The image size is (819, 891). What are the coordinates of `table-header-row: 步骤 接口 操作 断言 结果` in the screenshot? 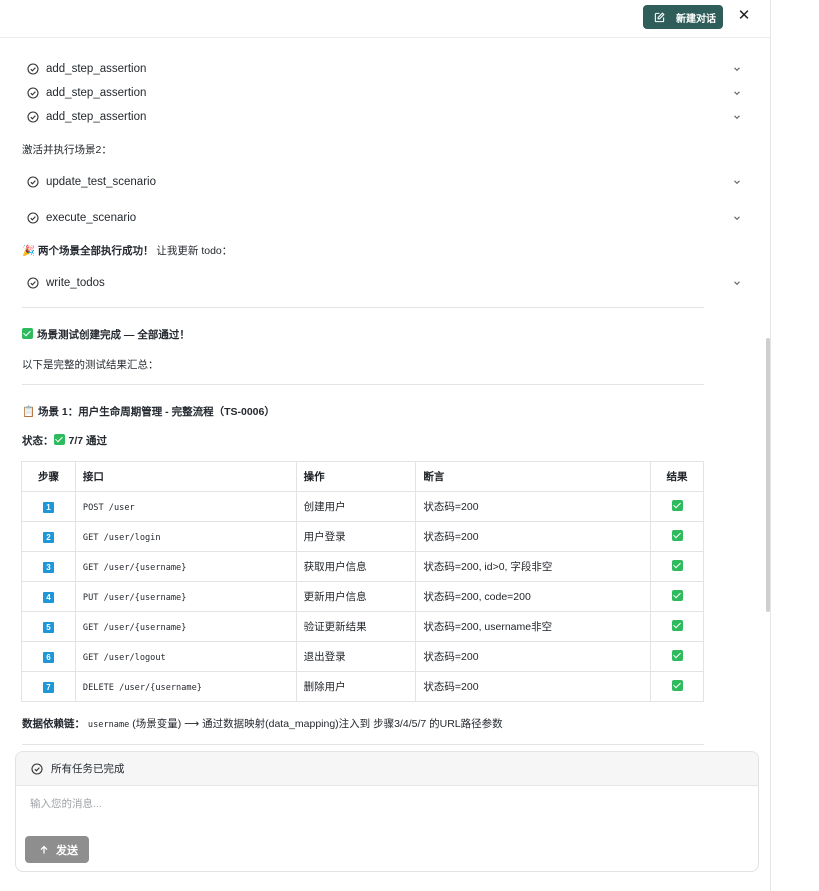 It's located at (362, 476).